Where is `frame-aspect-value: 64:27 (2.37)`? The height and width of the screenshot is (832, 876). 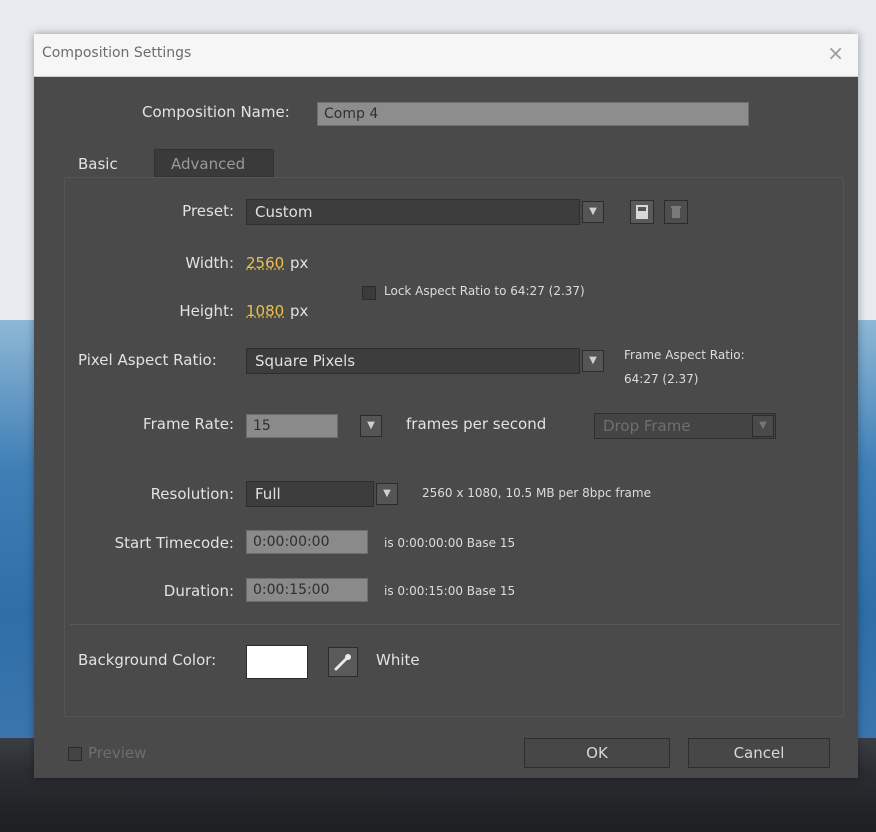
frame-aspect-value: 64:27 (2.37) is located at coordinates (661, 379).